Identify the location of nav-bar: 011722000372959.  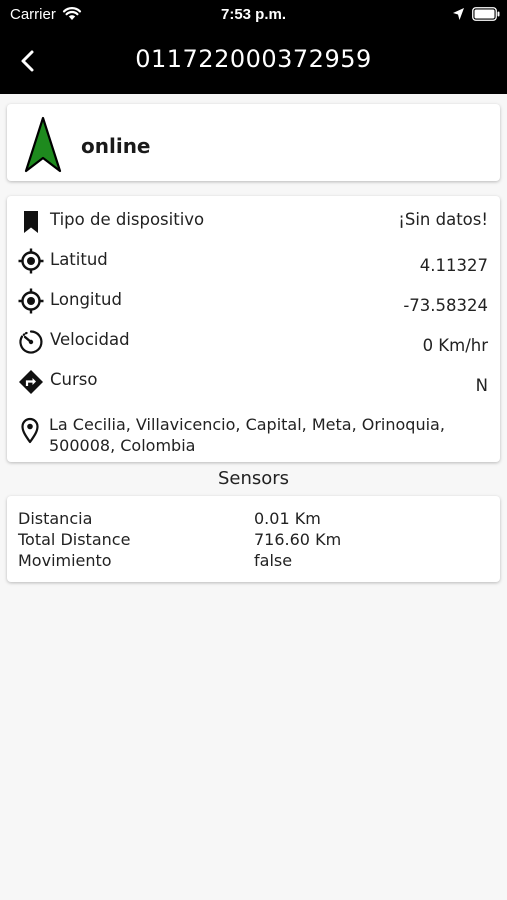
(253, 62).